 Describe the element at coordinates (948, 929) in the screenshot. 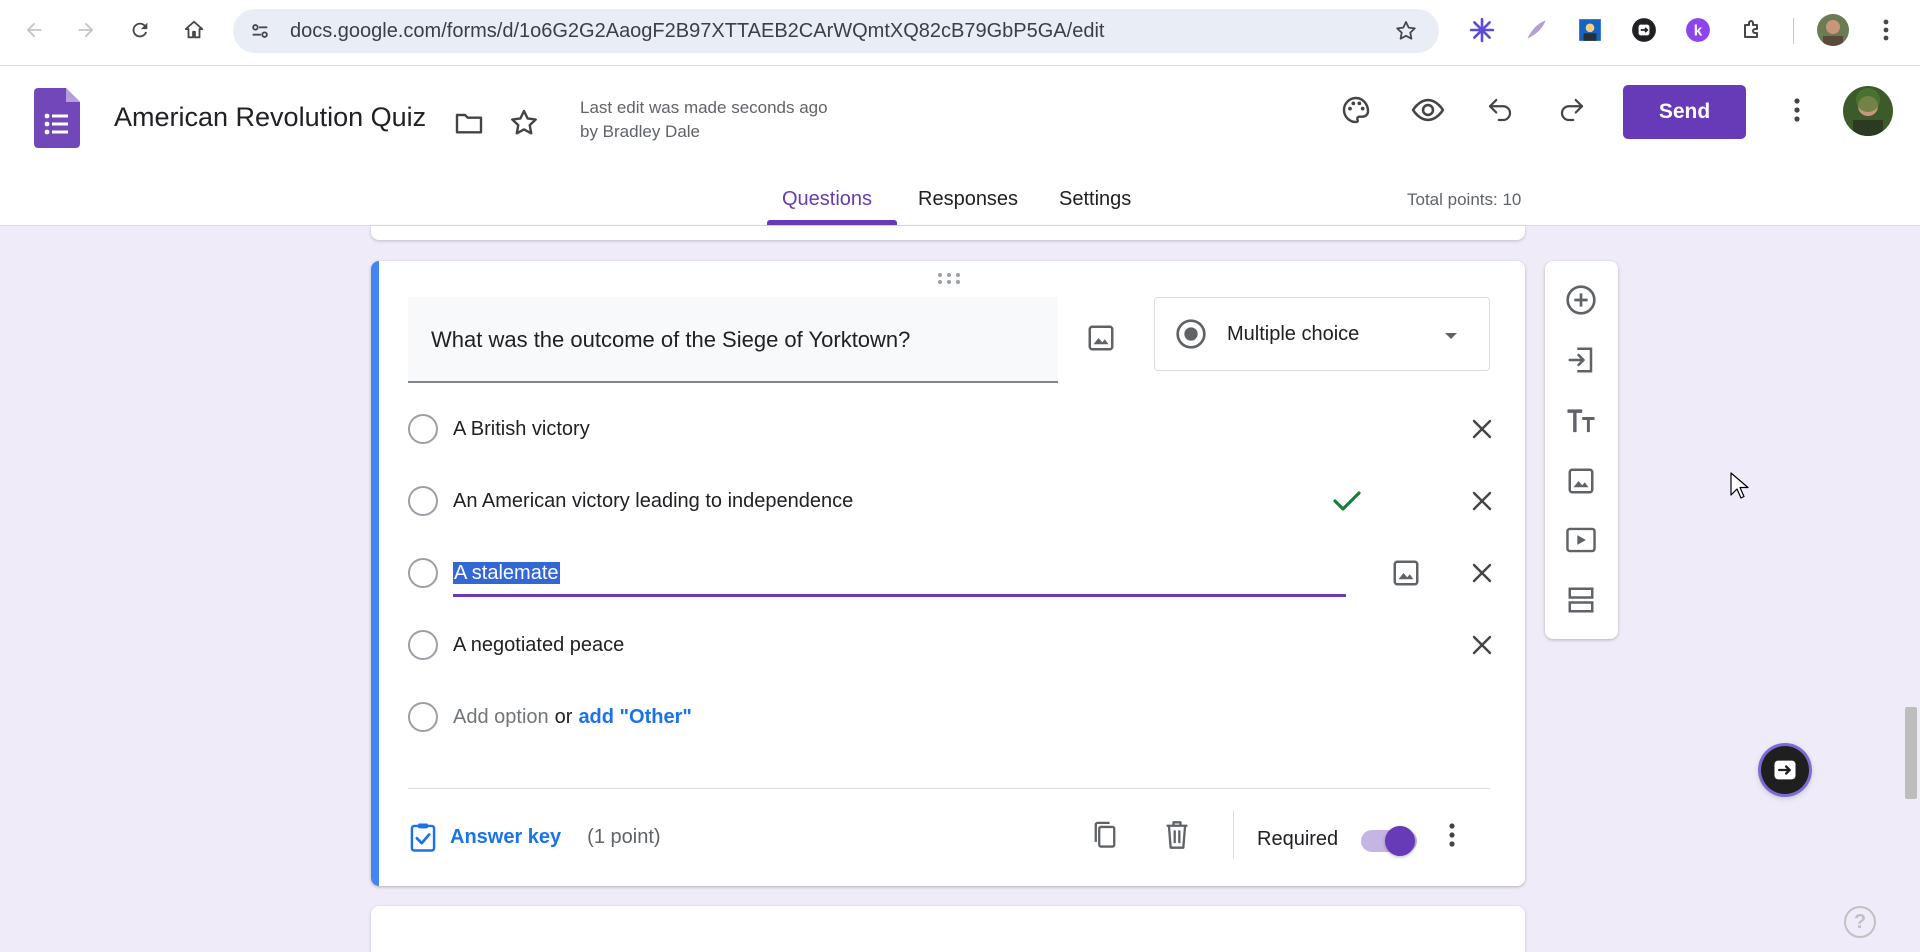

I see `next-question-card` at that location.